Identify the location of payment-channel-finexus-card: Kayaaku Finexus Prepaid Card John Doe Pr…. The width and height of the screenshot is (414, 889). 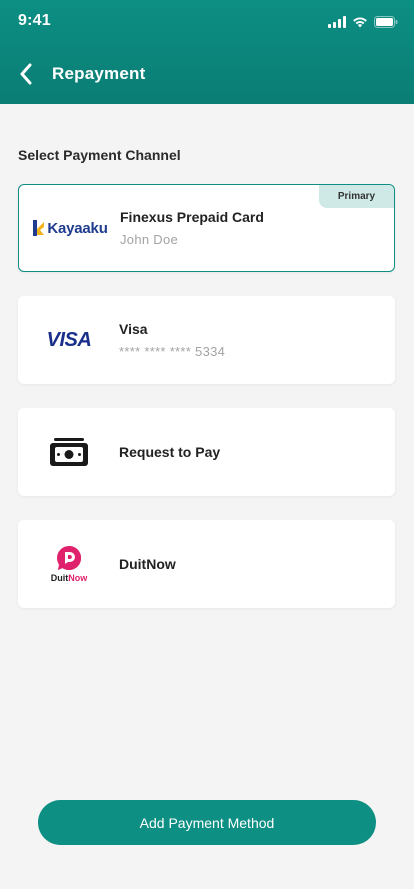
(206, 228).